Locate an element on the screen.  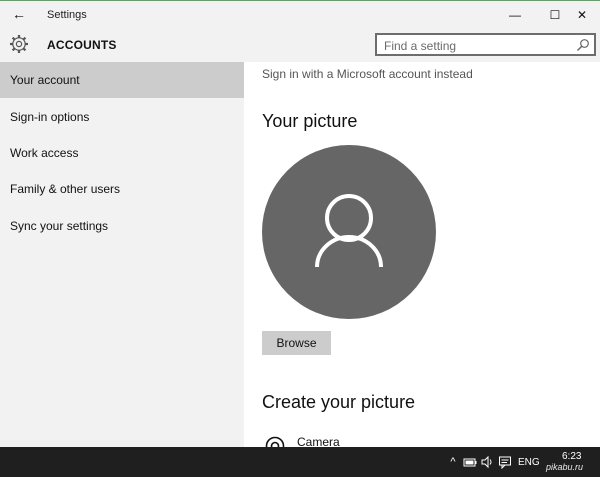
back-button: ← is located at coordinates (19, 14).